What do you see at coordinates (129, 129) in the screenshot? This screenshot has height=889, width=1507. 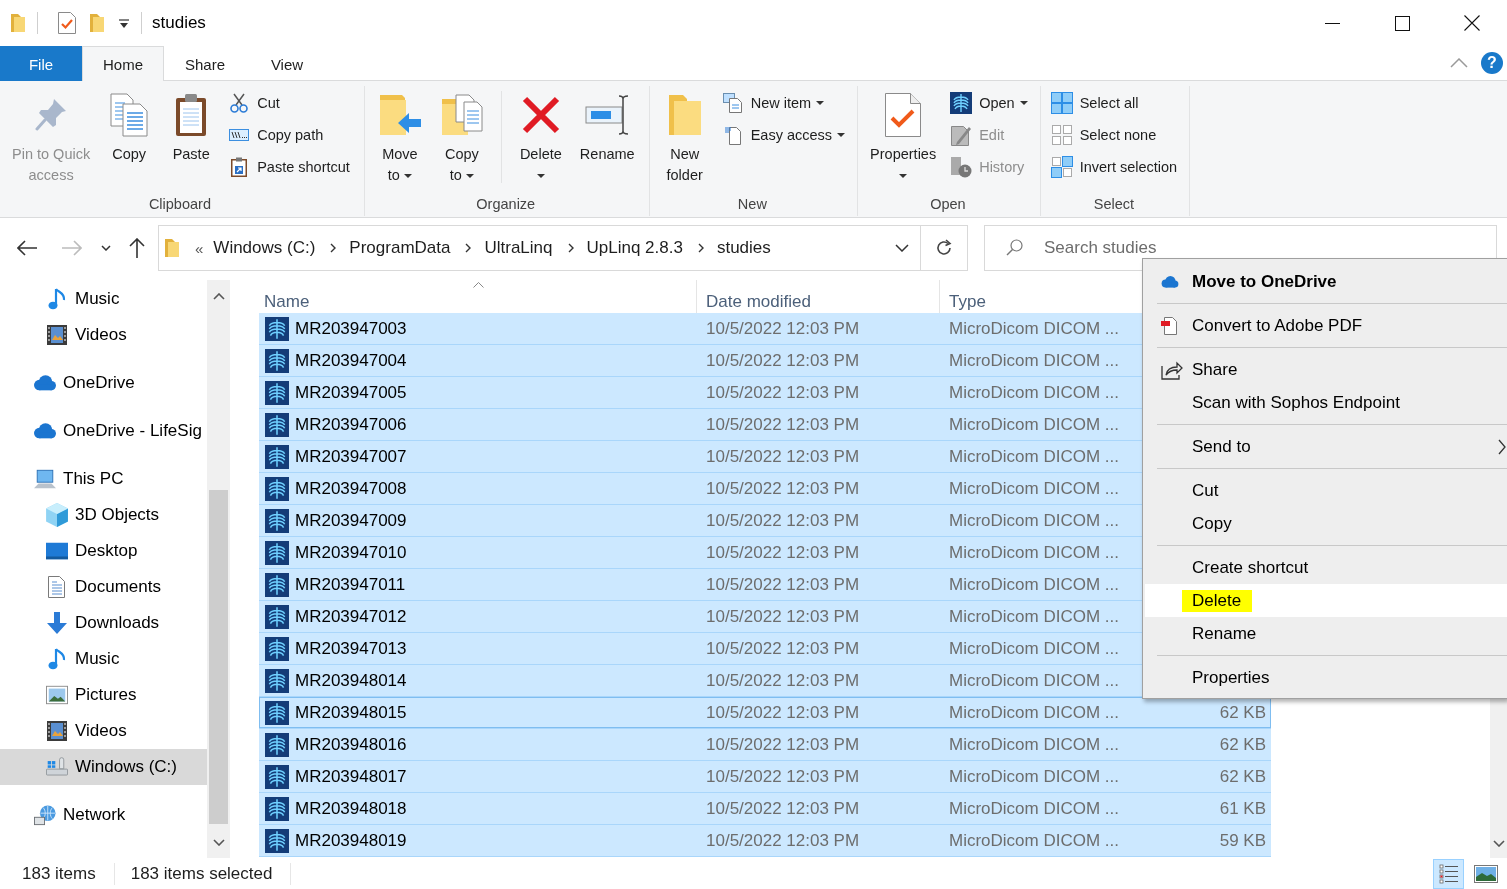 I see `copy-button: Copy` at bounding box center [129, 129].